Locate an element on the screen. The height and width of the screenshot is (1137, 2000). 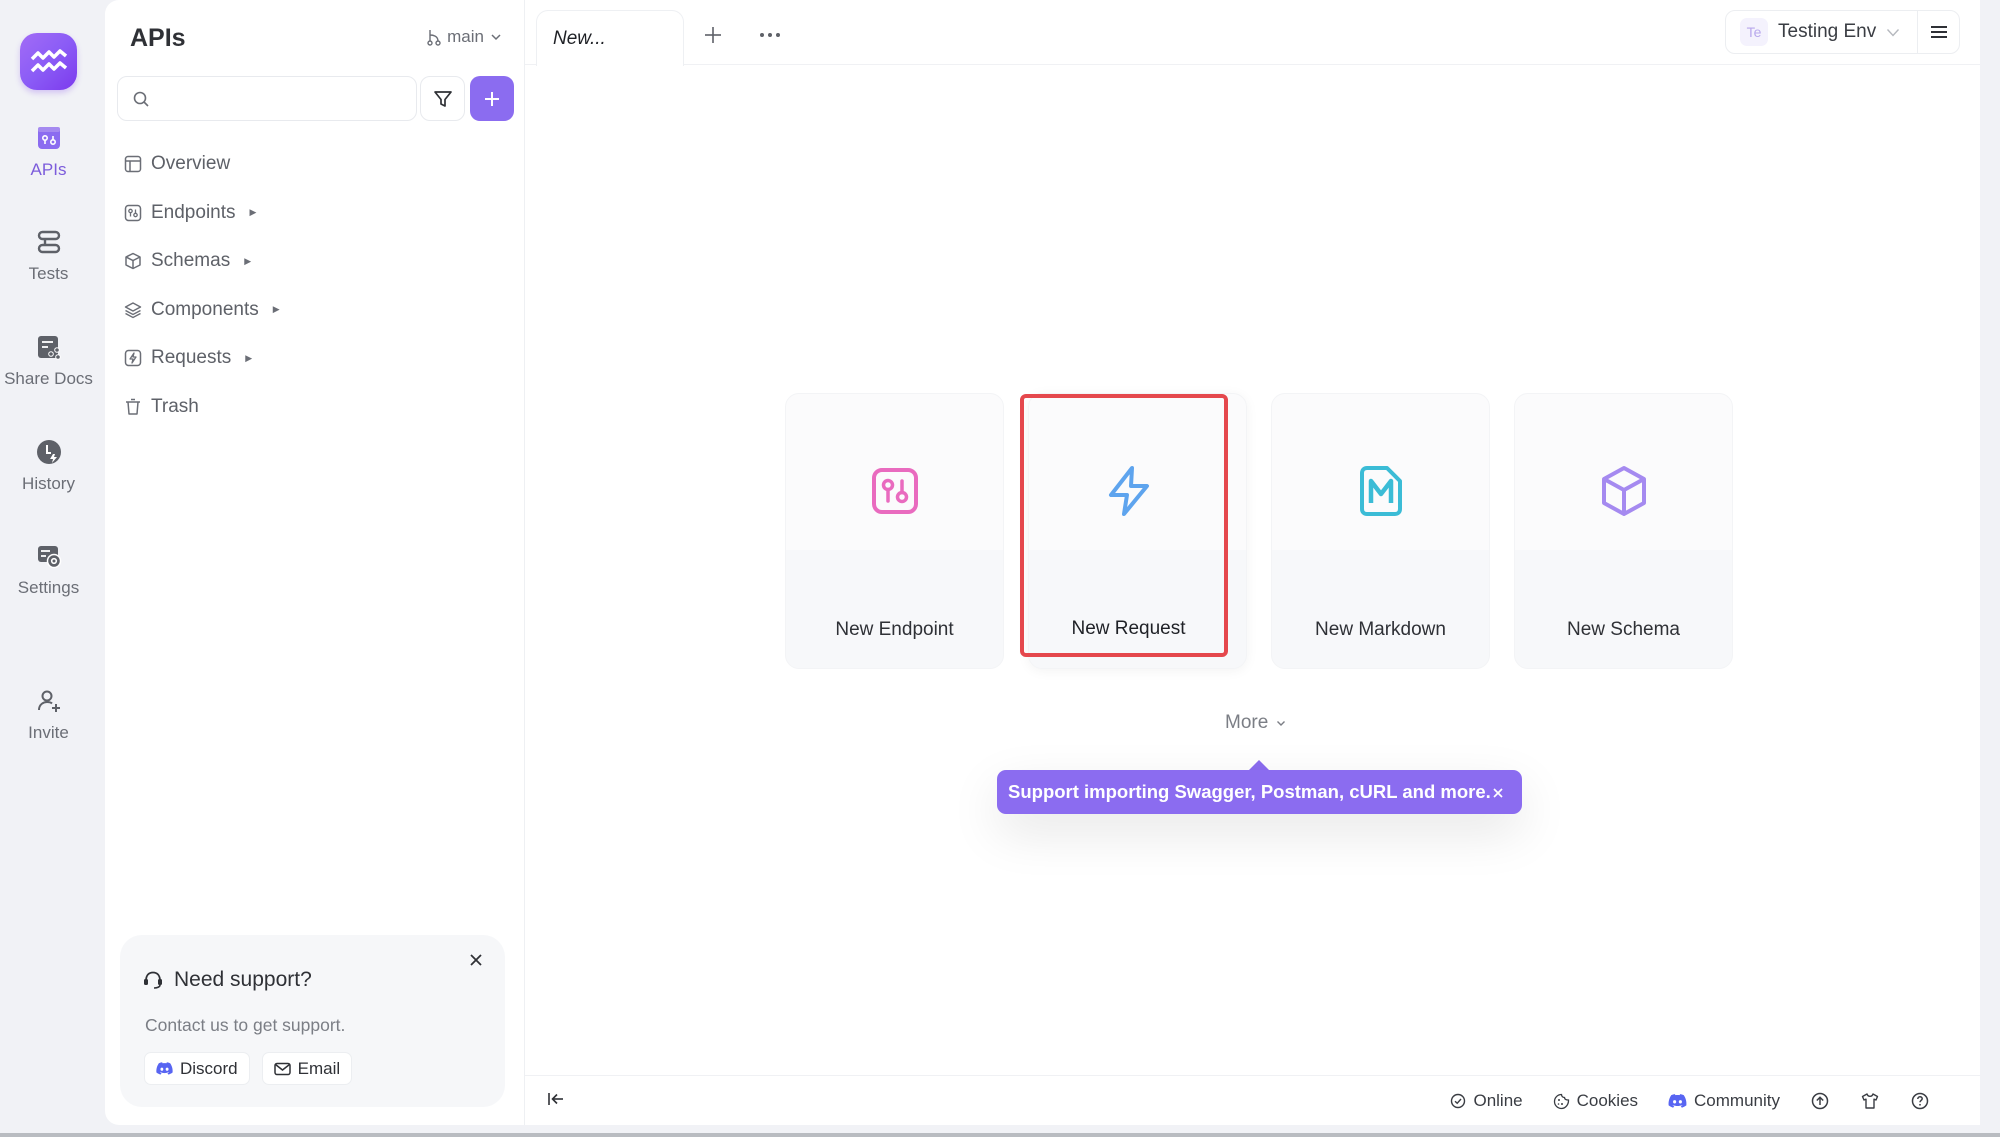
discord-button: Discord is located at coordinates (197, 1068).